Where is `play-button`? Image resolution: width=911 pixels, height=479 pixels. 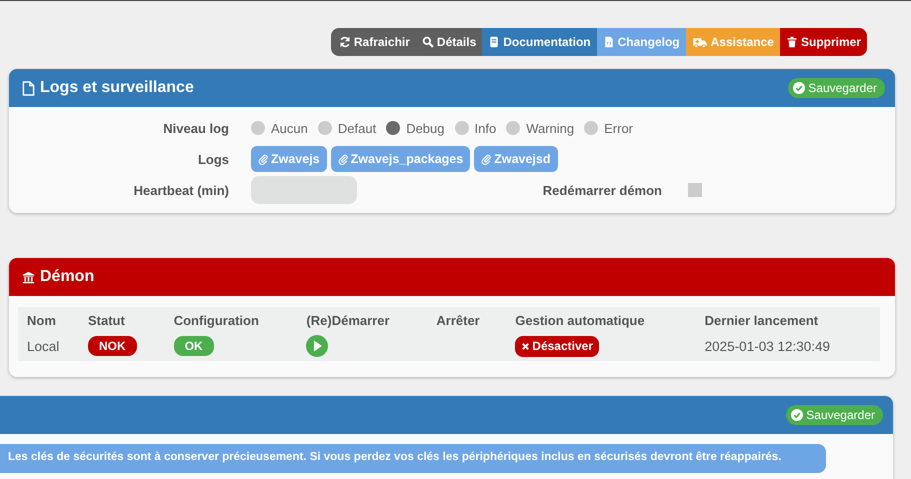
play-button is located at coordinates (317, 346).